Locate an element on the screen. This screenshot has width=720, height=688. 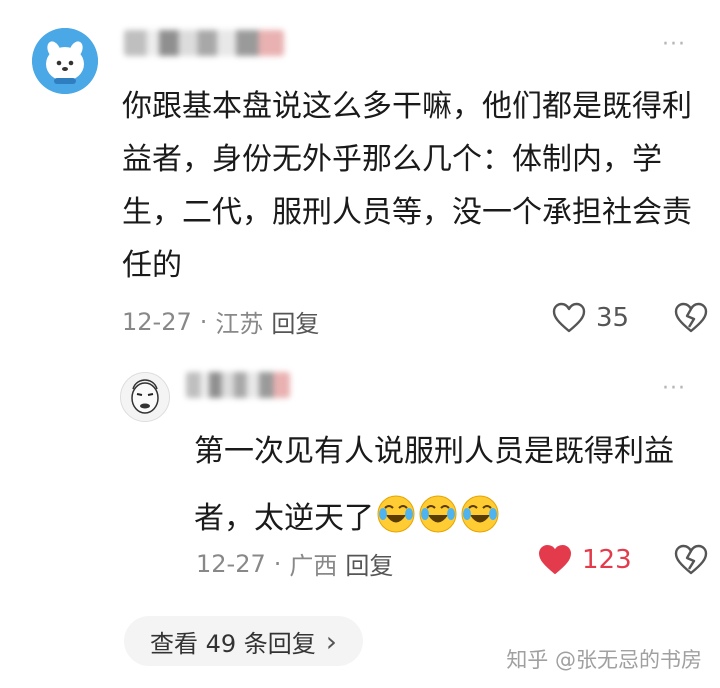
like-count: 123 is located at coordinates (607, 560).